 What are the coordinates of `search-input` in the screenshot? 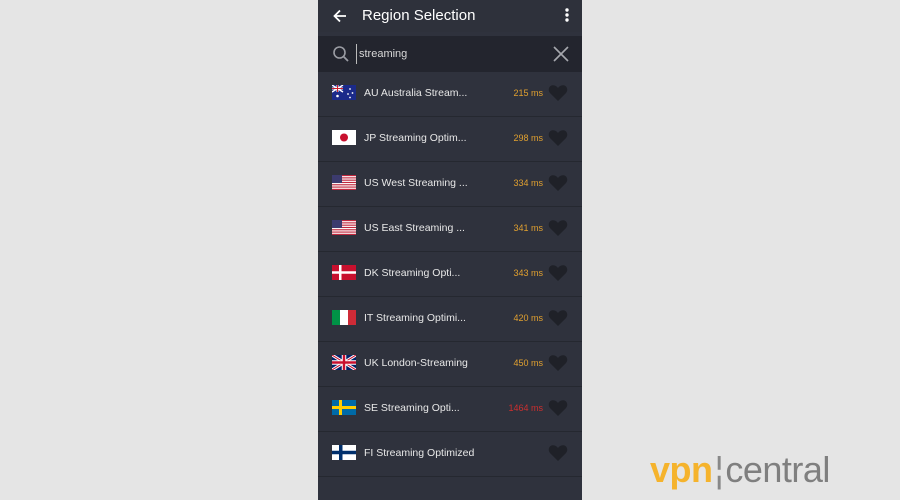 It's located at (452, 54).